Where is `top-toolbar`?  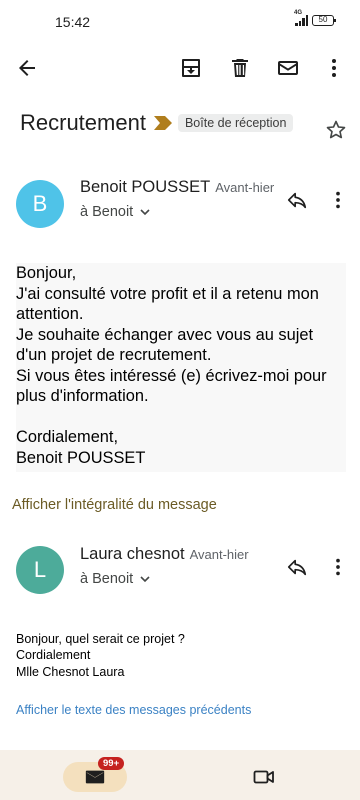
top-toolbar is located at coordinates (180, 68).